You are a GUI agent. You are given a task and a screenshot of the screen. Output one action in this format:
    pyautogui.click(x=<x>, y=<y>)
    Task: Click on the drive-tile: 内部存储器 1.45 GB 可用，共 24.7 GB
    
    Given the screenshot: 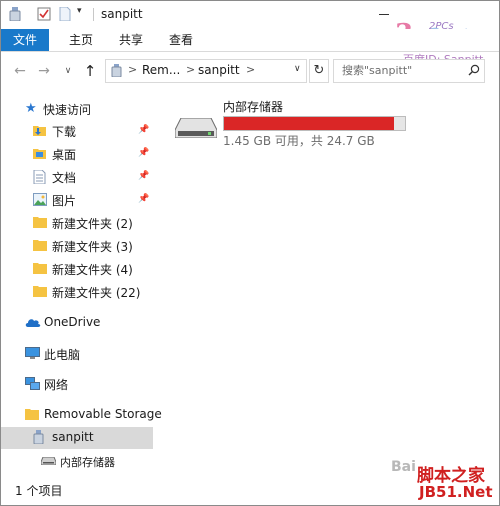 What is the action you would take?
    pyautogui.click(x=291, y=121)
    